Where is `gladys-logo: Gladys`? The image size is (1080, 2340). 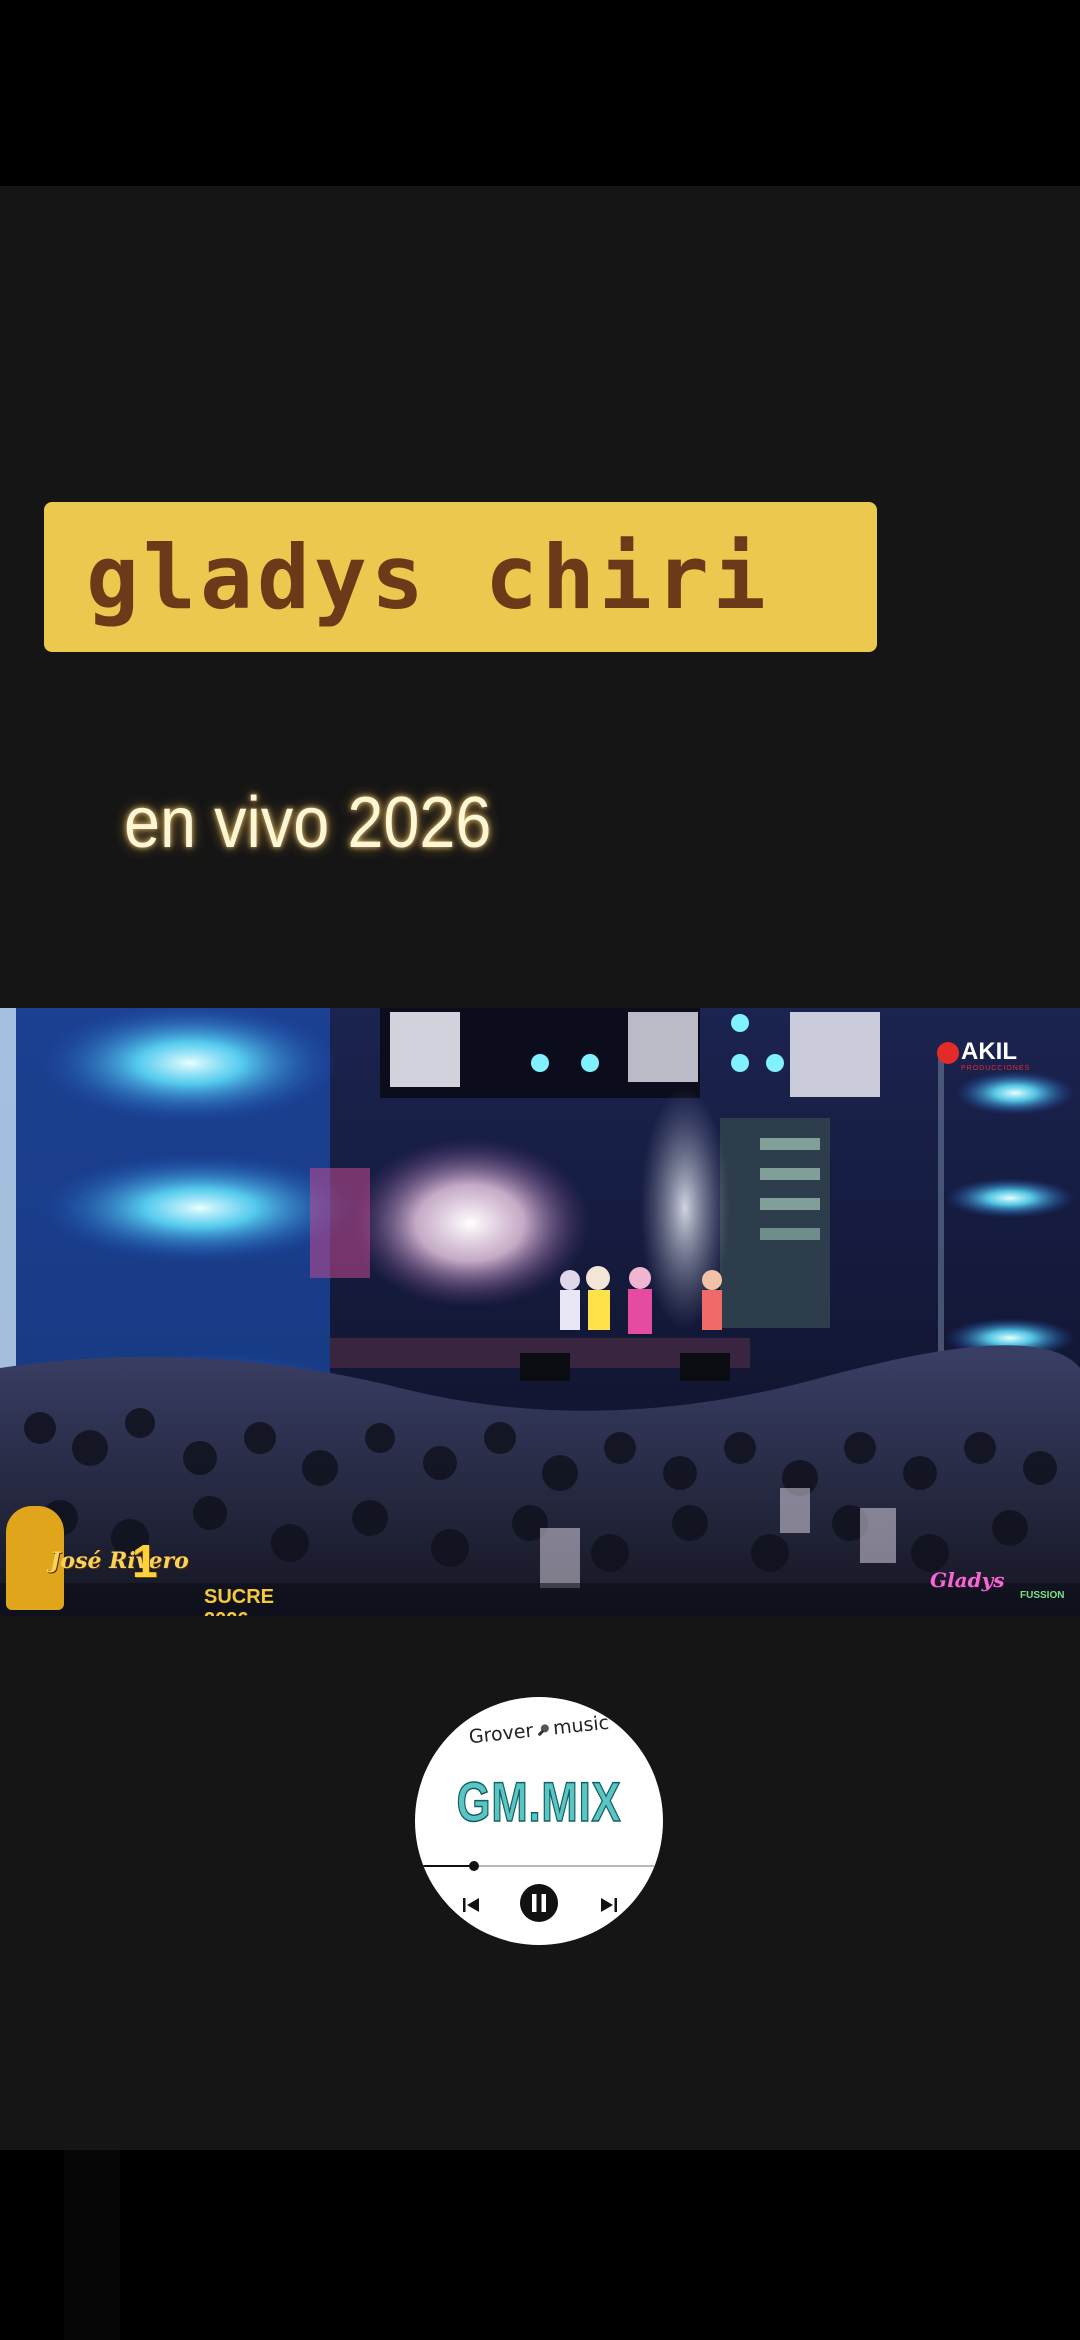 gladys-logo: Gladys is located at coordinates (967, 1580).